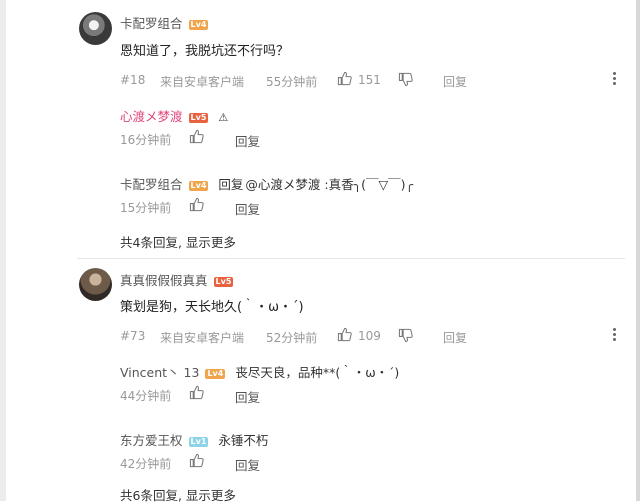 The width and height of the screenshot is (640, 504). Describe the element at coordinates (351, 258) in the screenshot. I see `divider` at that location.